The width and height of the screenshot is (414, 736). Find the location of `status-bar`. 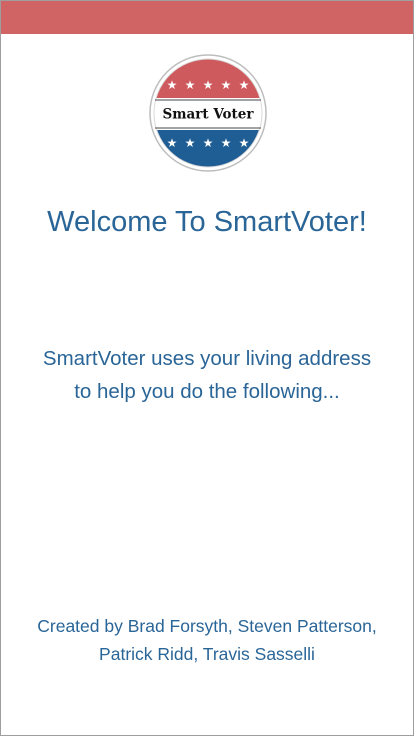

status-bar is located at coordinates (207, 17).